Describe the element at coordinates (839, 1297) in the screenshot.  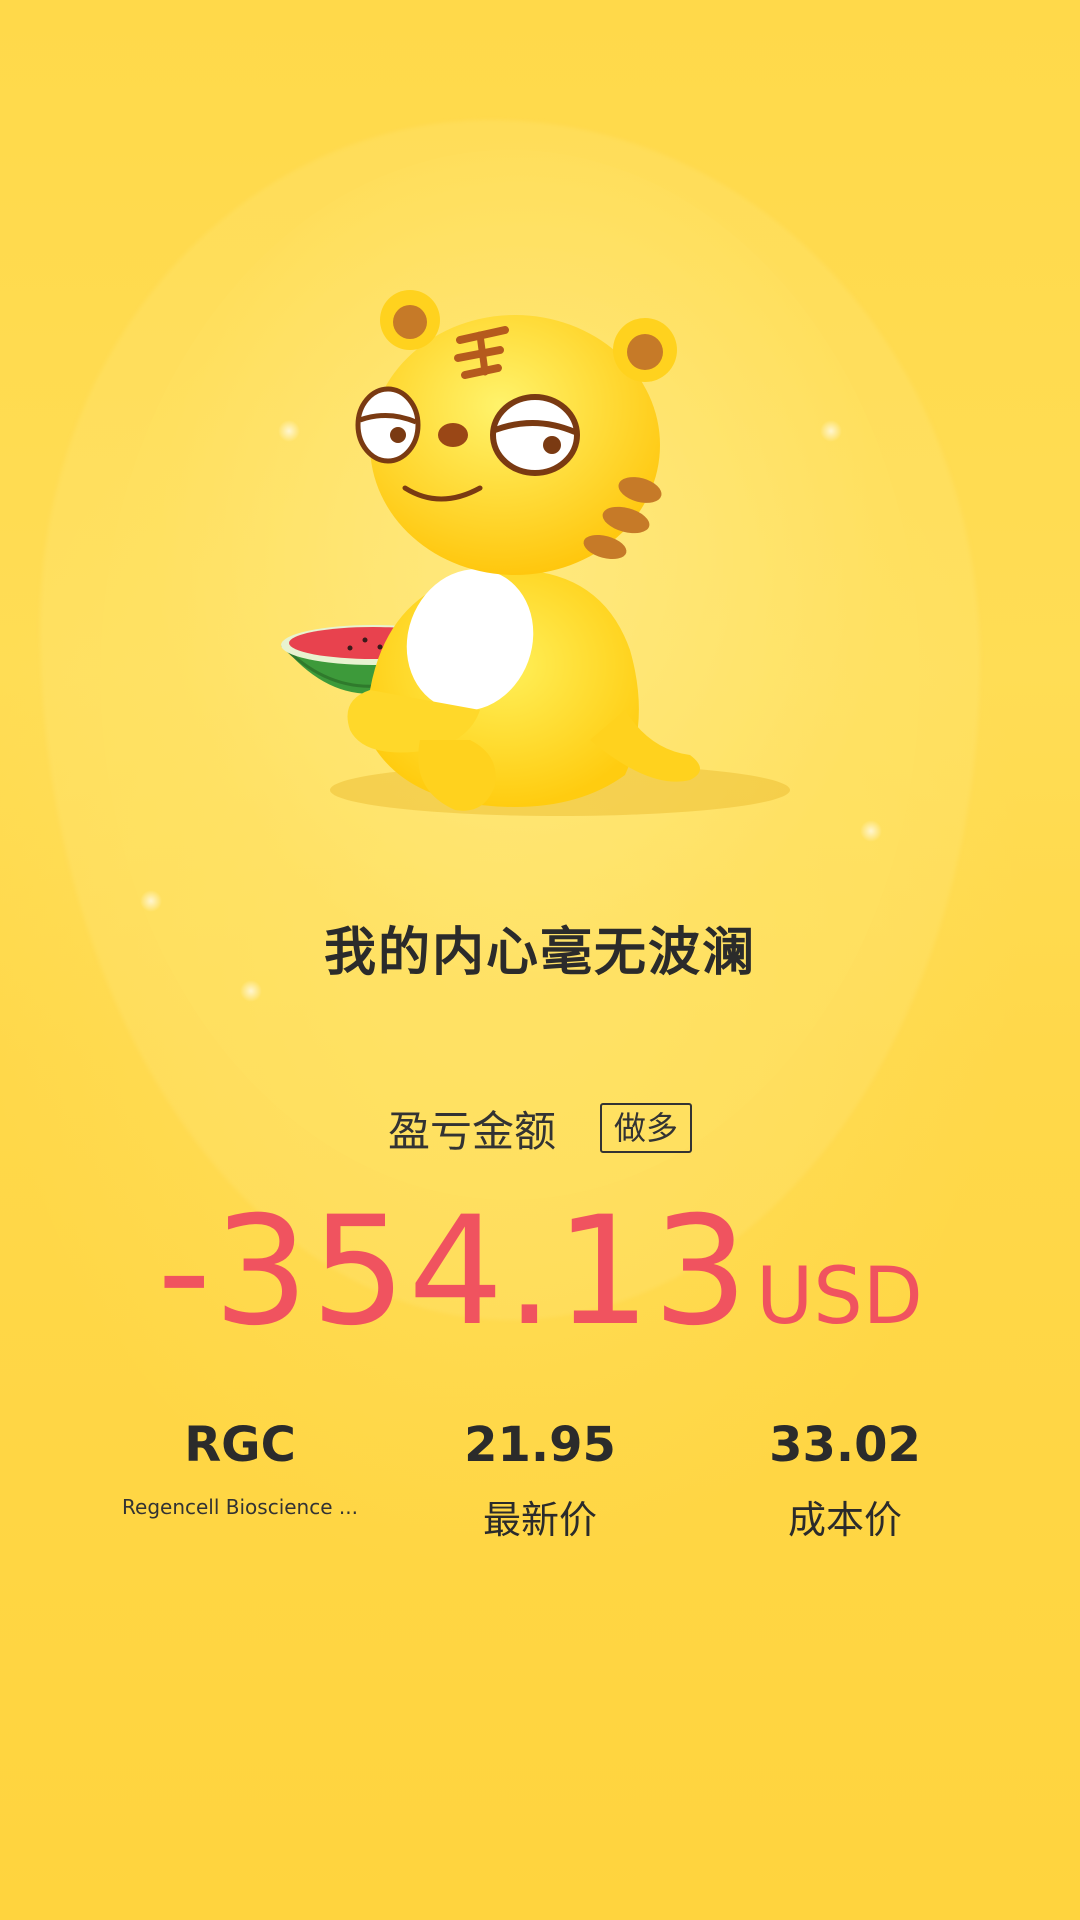
I see `pnl-currency: USD` at that location.